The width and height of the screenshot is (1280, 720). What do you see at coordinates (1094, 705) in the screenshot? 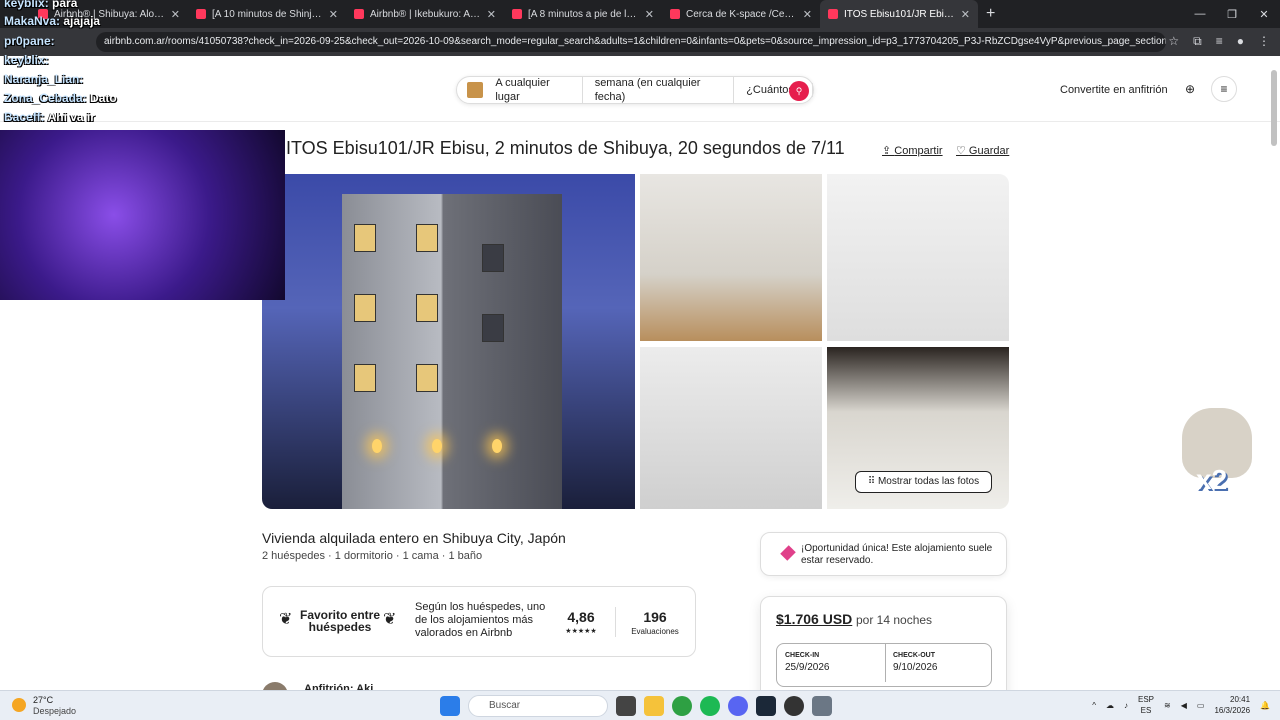
I see `tray-expand-icon: ^` at bounding box center [1094, 705].